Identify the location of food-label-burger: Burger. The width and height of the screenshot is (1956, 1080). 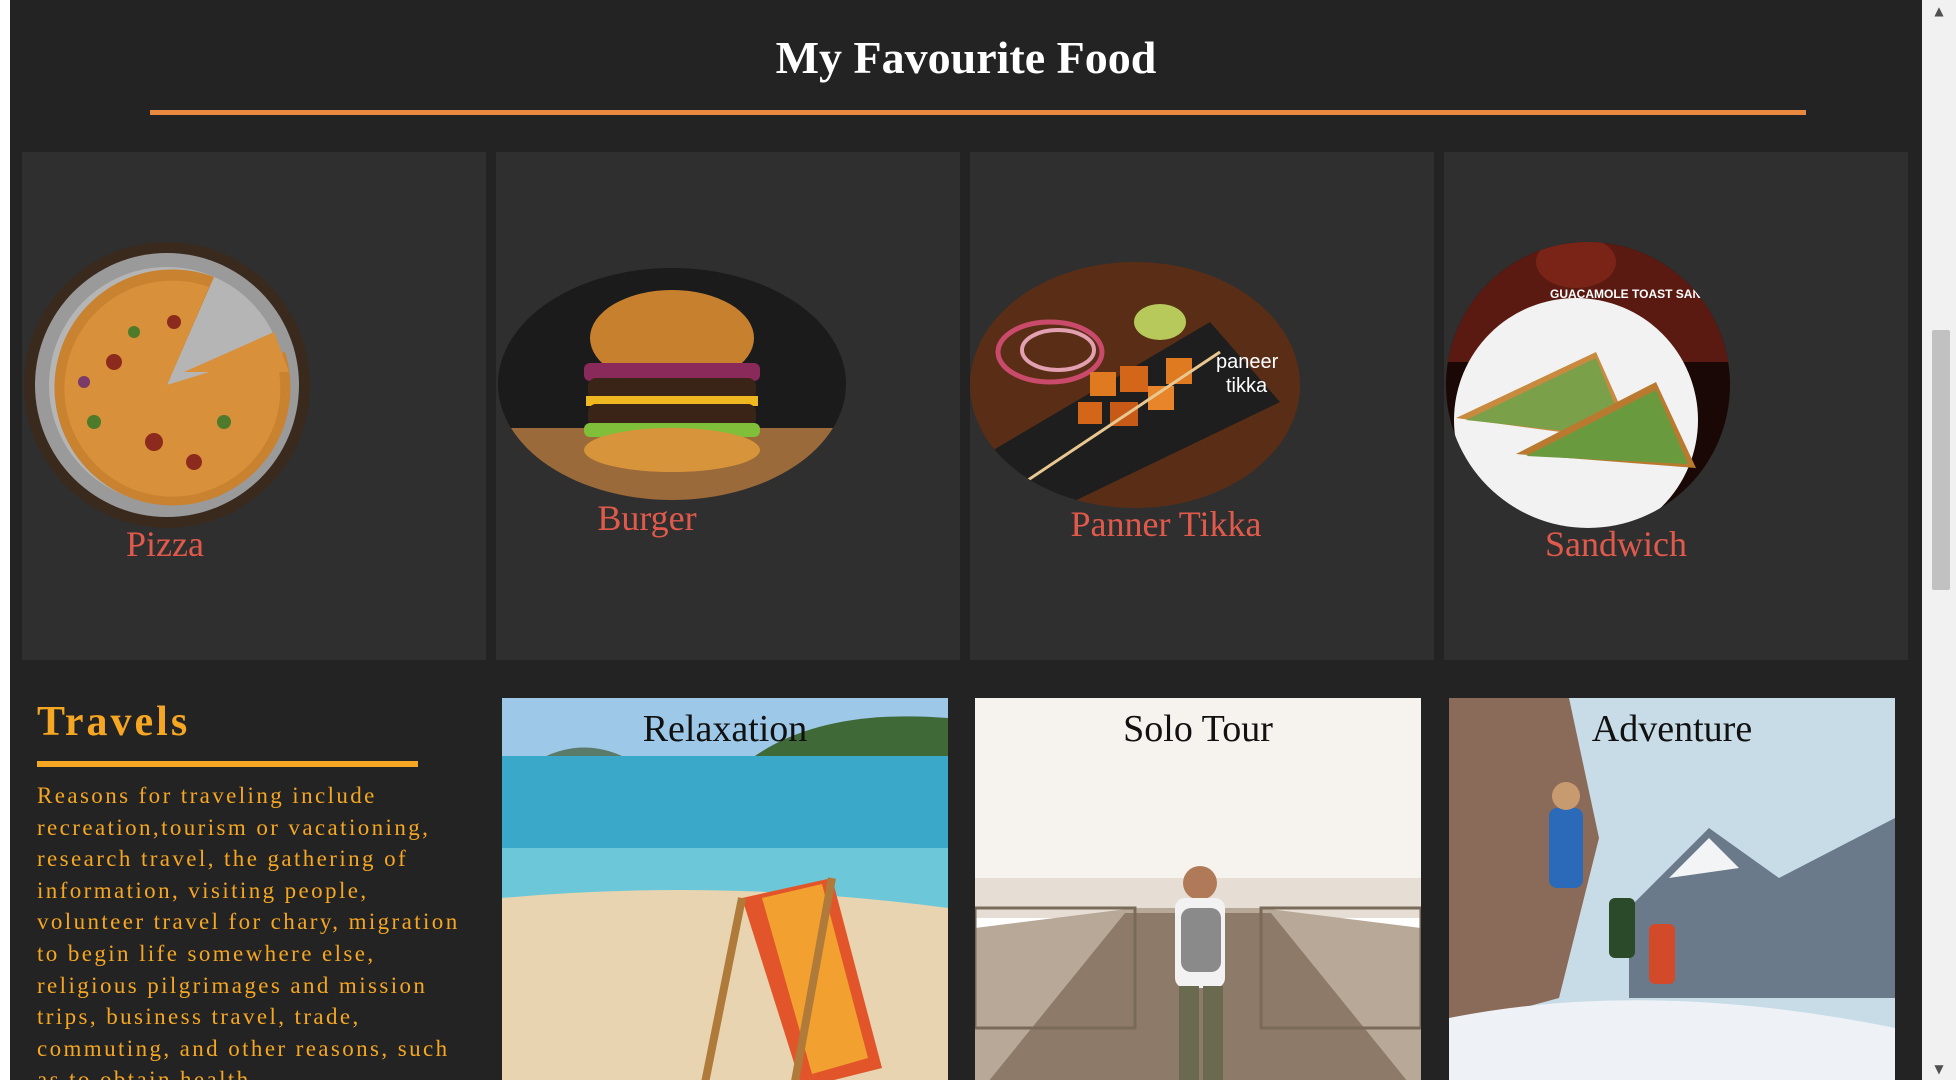
(647, 518).